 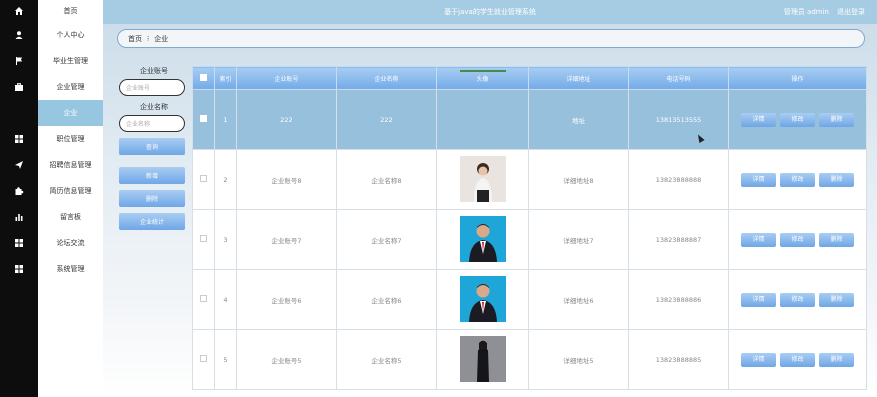 I want to click on briefcase-icon, so click(x=19, y=87).